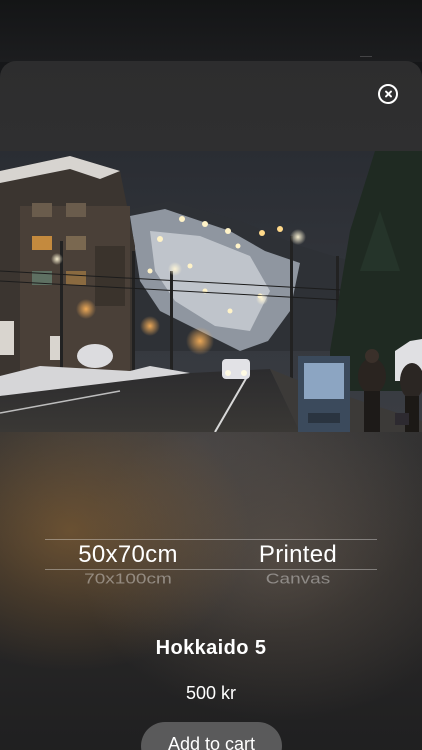  Describe the element at coordinates (388, 94) in the screenshot. I see `close-button` at that location.